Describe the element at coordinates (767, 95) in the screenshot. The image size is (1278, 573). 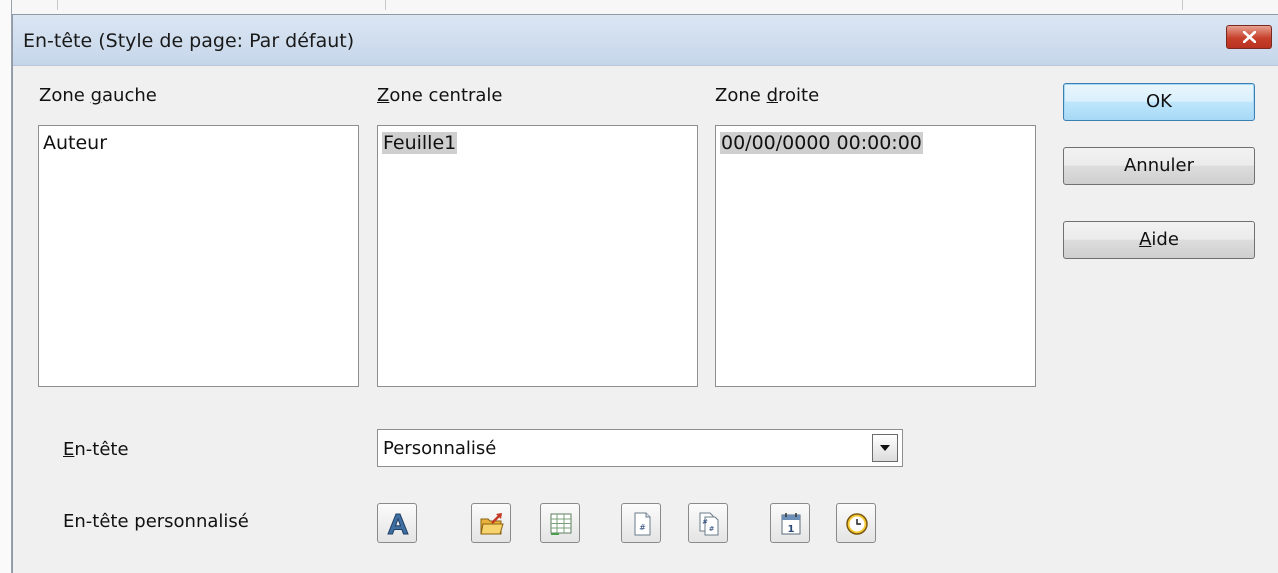
I see `right-zone-label: Zone droite` at that location.